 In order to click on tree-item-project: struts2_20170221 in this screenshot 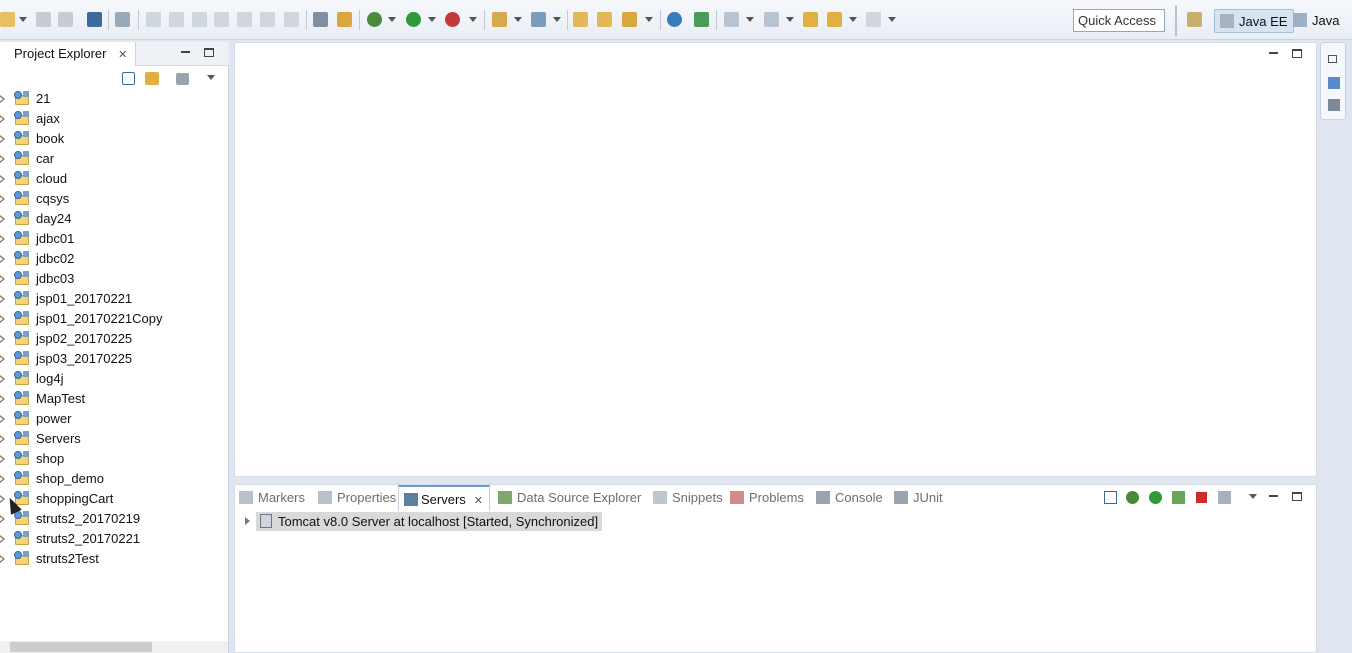, I will do `click(114, 539)`.